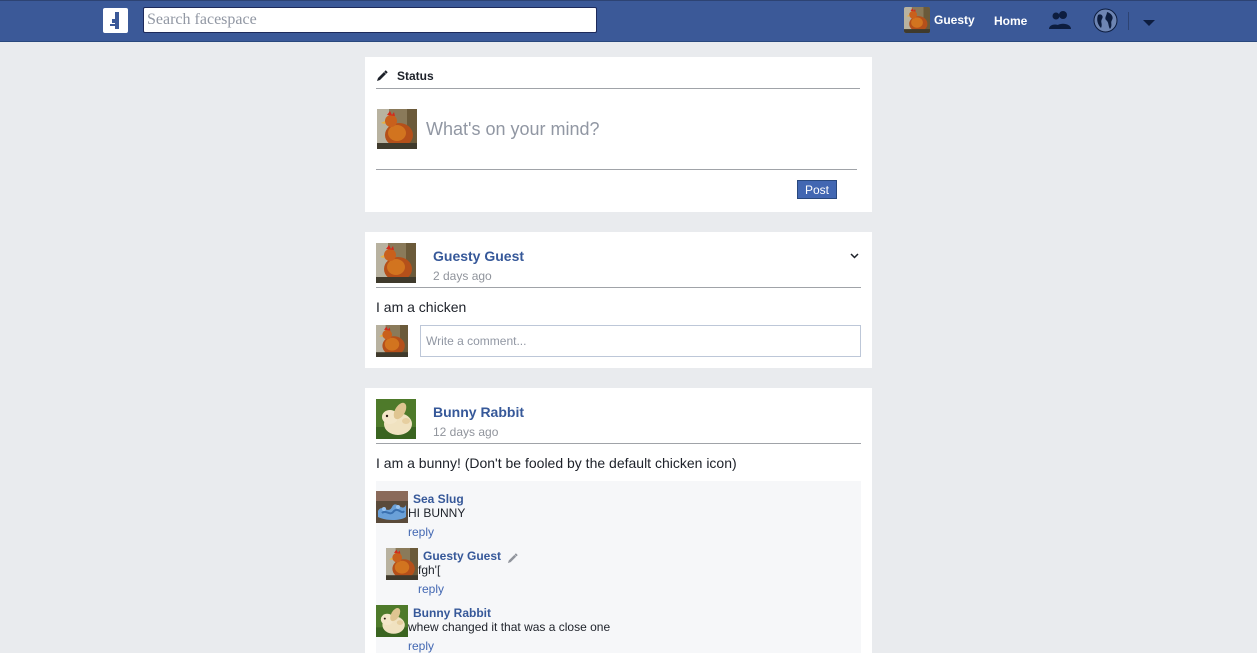  What do you see at coordinates (618, 300) in the screenshot?
I see `post: Guesty Guest 2 days ago I am a chicken` at bounding box center [618, 300].